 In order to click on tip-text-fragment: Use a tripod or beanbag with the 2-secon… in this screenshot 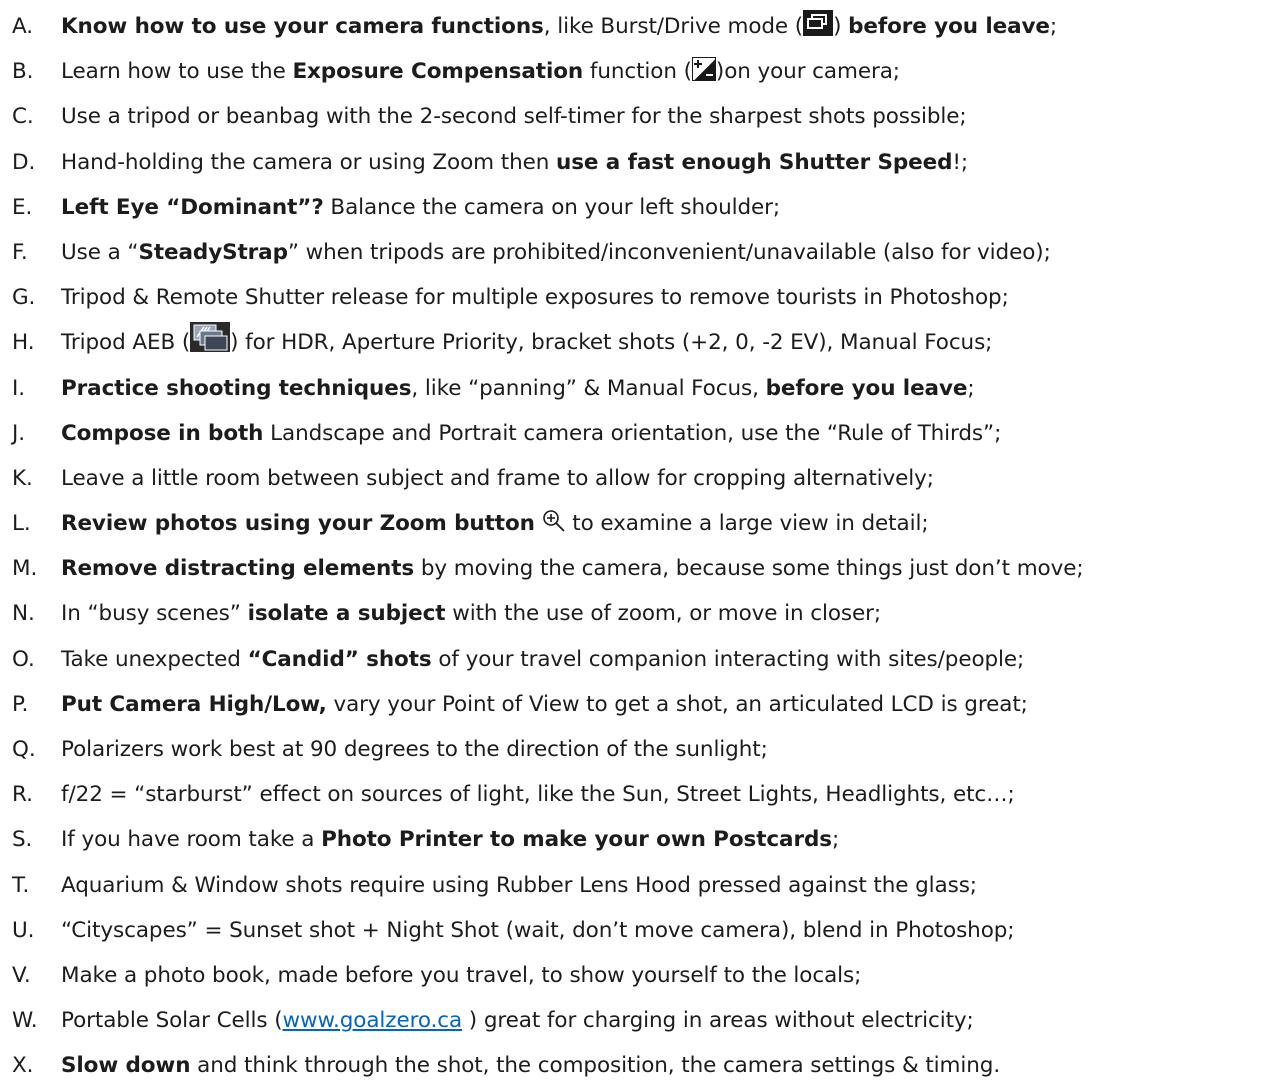, I will do `click(514, 117)`.